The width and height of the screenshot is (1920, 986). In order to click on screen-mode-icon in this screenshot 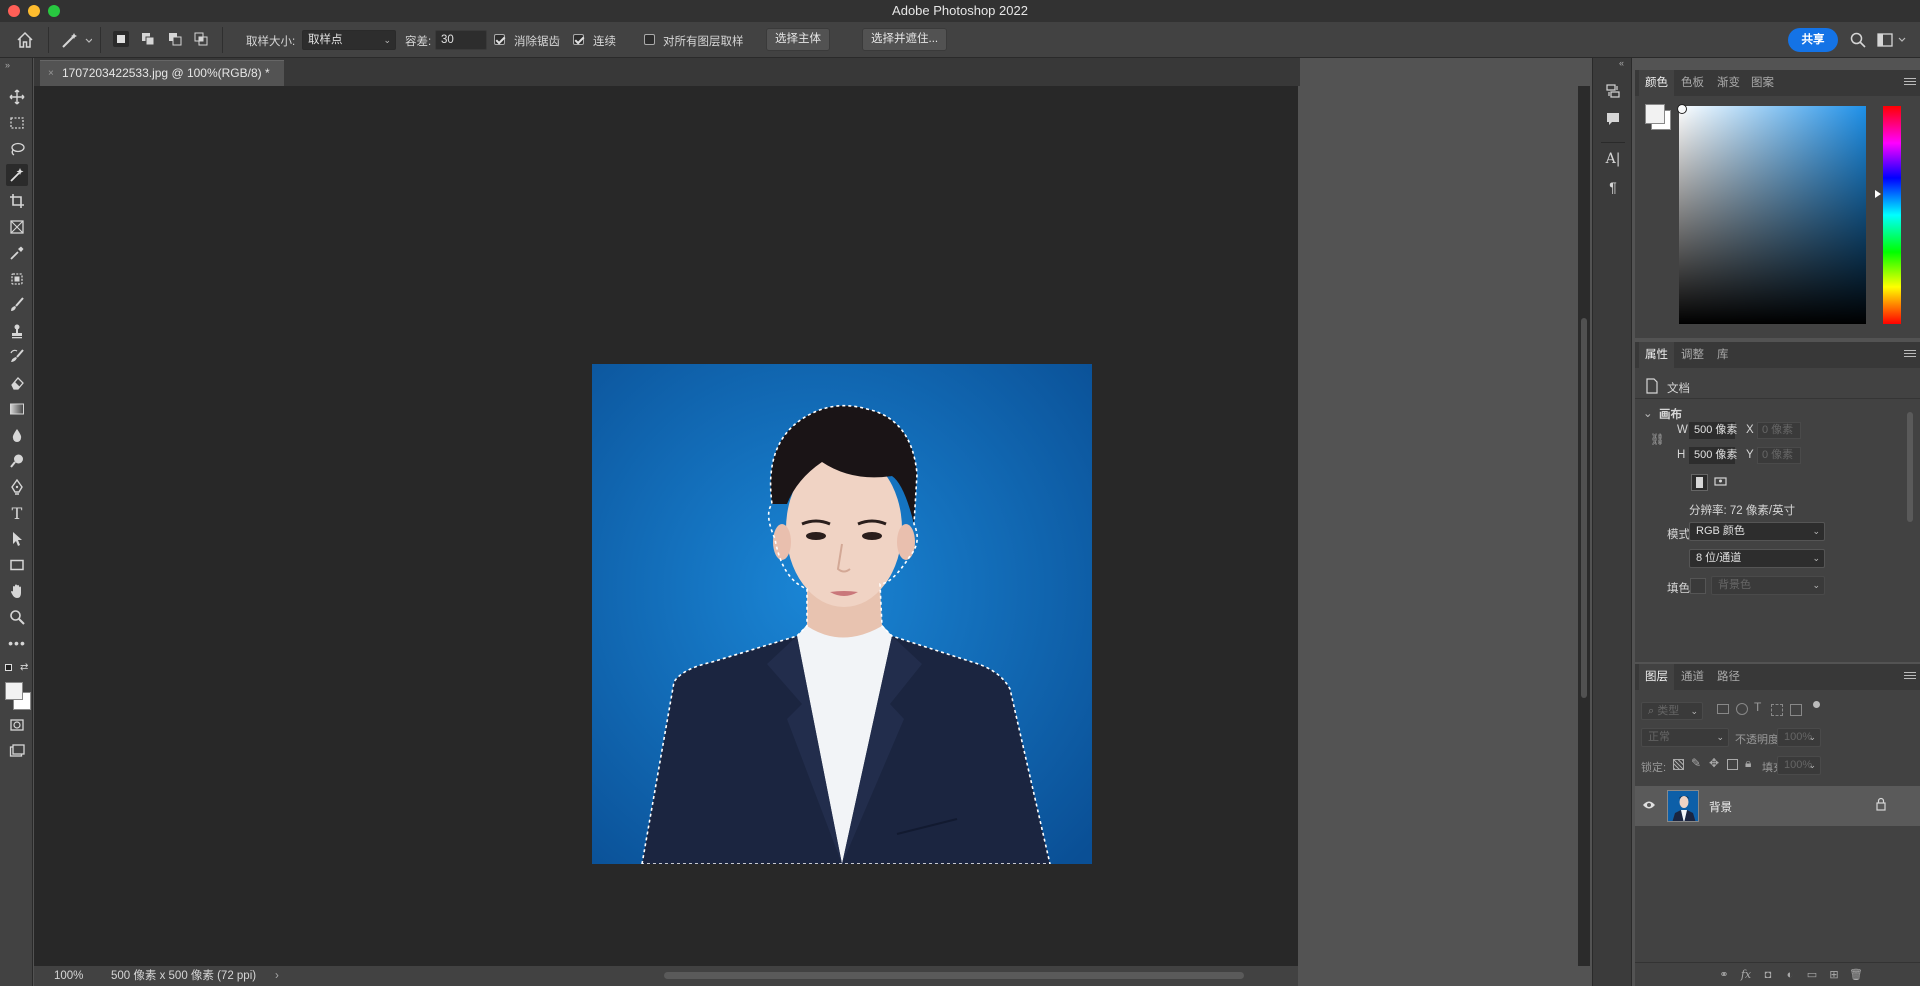, I will do `click(17, 751)`.